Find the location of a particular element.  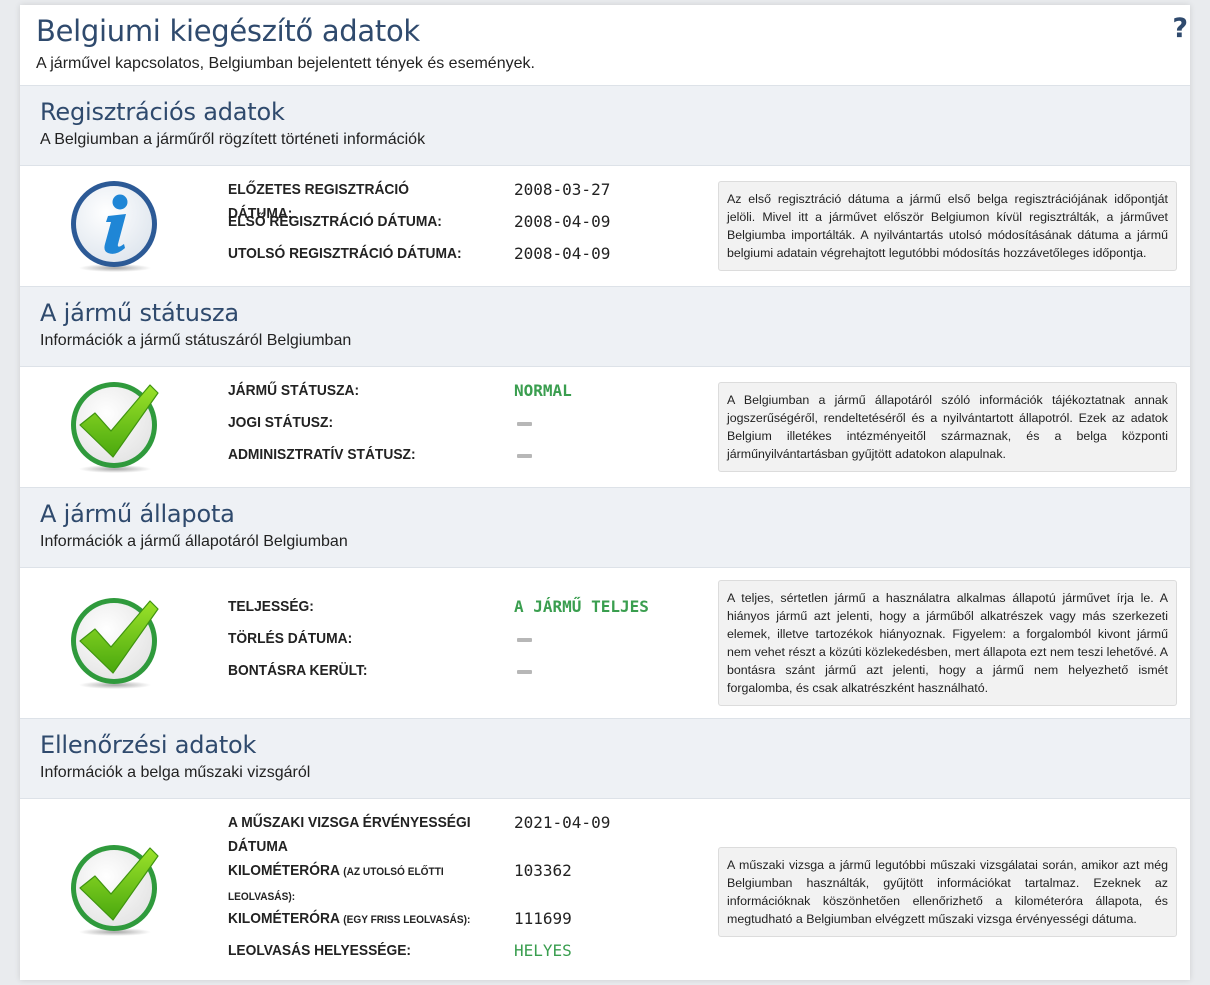

field-label: Jogi státusz: is located at coordinates (281, 422).